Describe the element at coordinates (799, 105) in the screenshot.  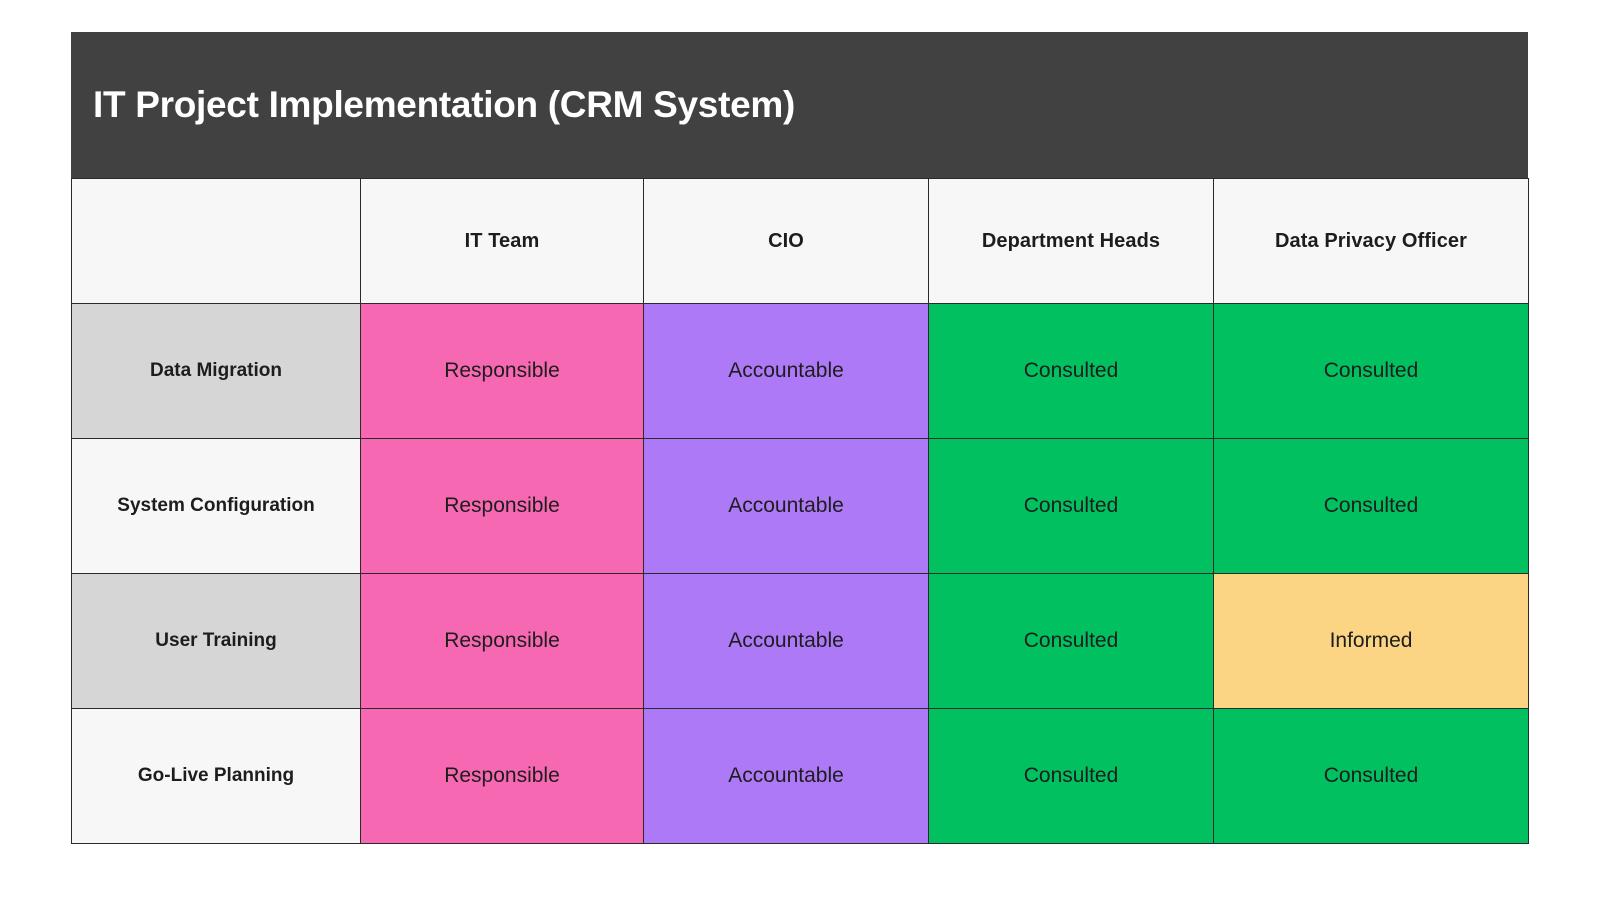
I see `title-bar: IT Project Implementation (CRM System)` at that location.